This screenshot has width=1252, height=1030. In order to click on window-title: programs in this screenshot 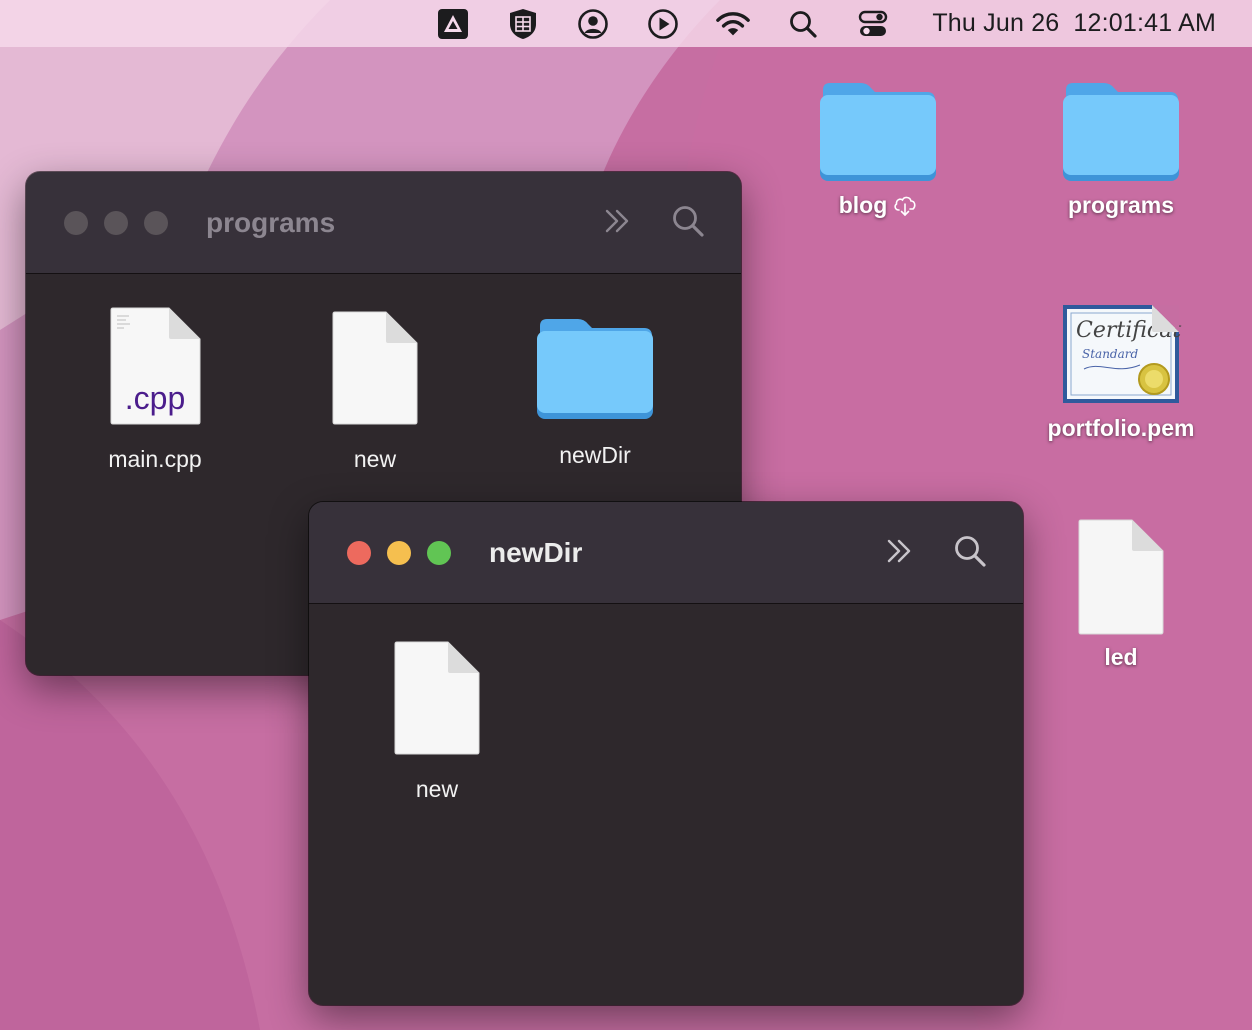, I will do `click(271, 222)`.